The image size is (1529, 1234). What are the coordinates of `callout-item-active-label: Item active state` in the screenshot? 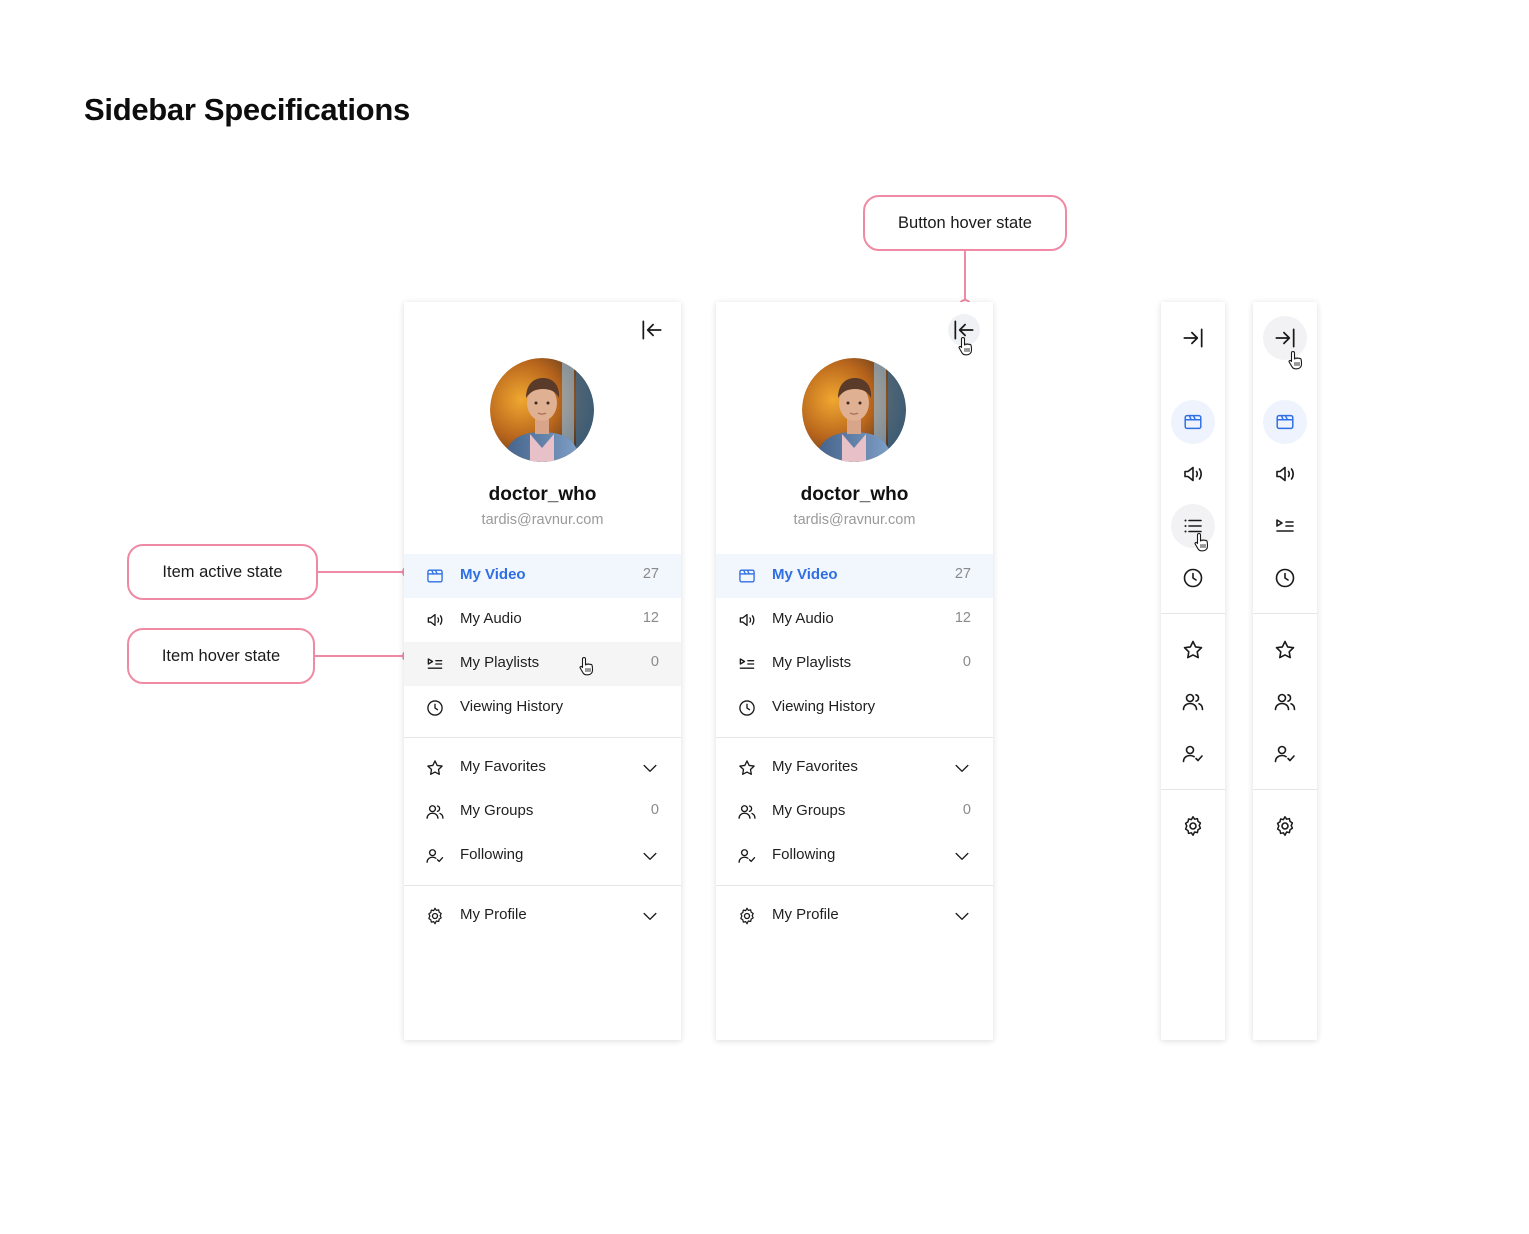 It's located at (222, 571).